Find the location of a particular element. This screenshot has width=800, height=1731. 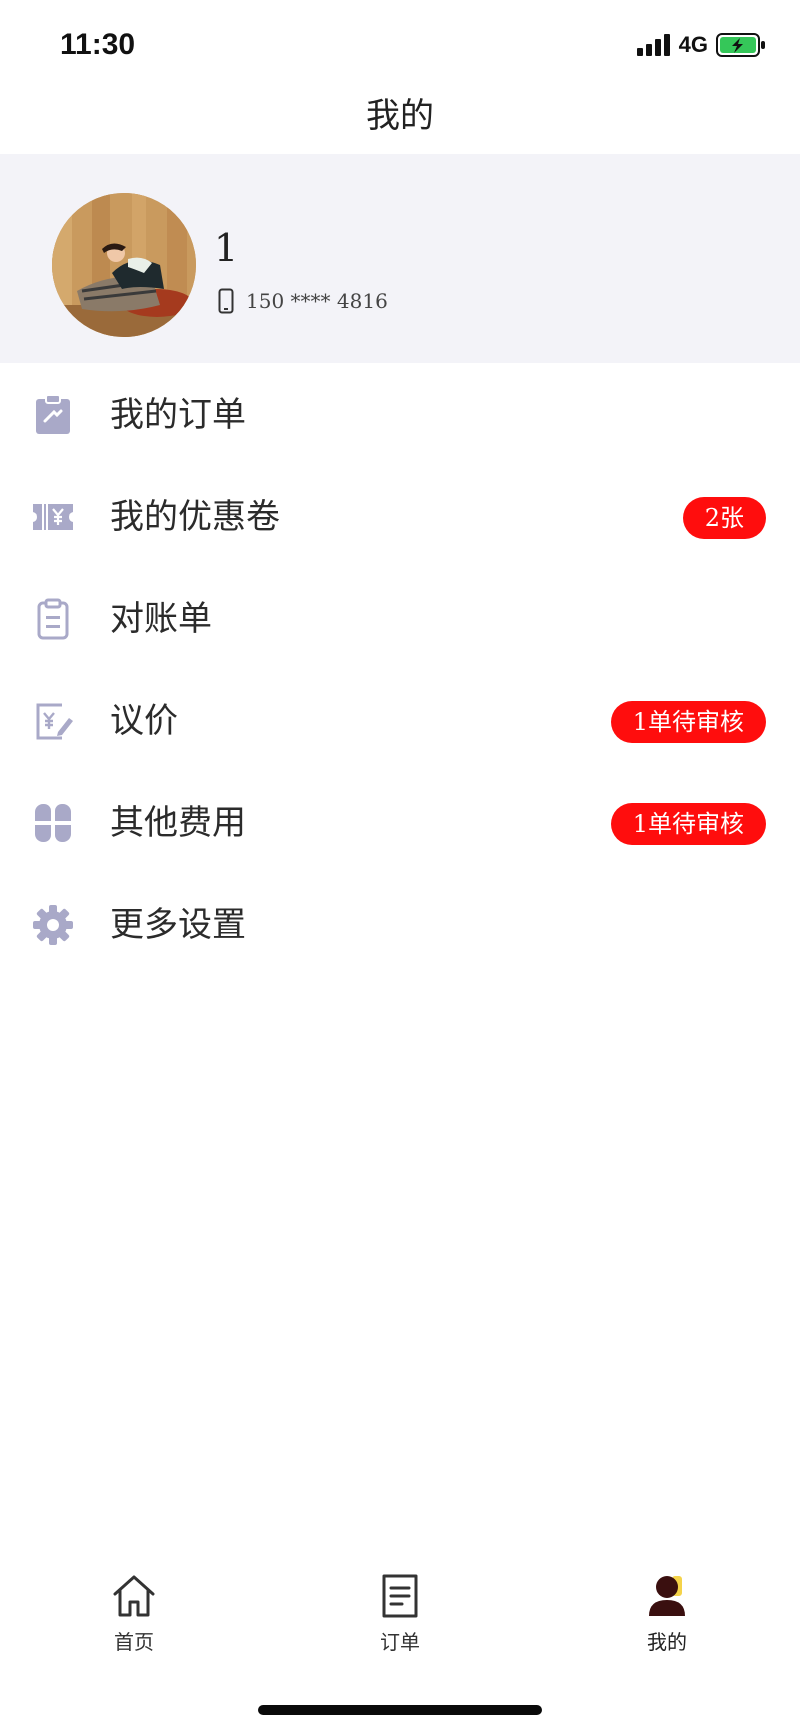

four-petals-icon is located at coordinates (53, 823).